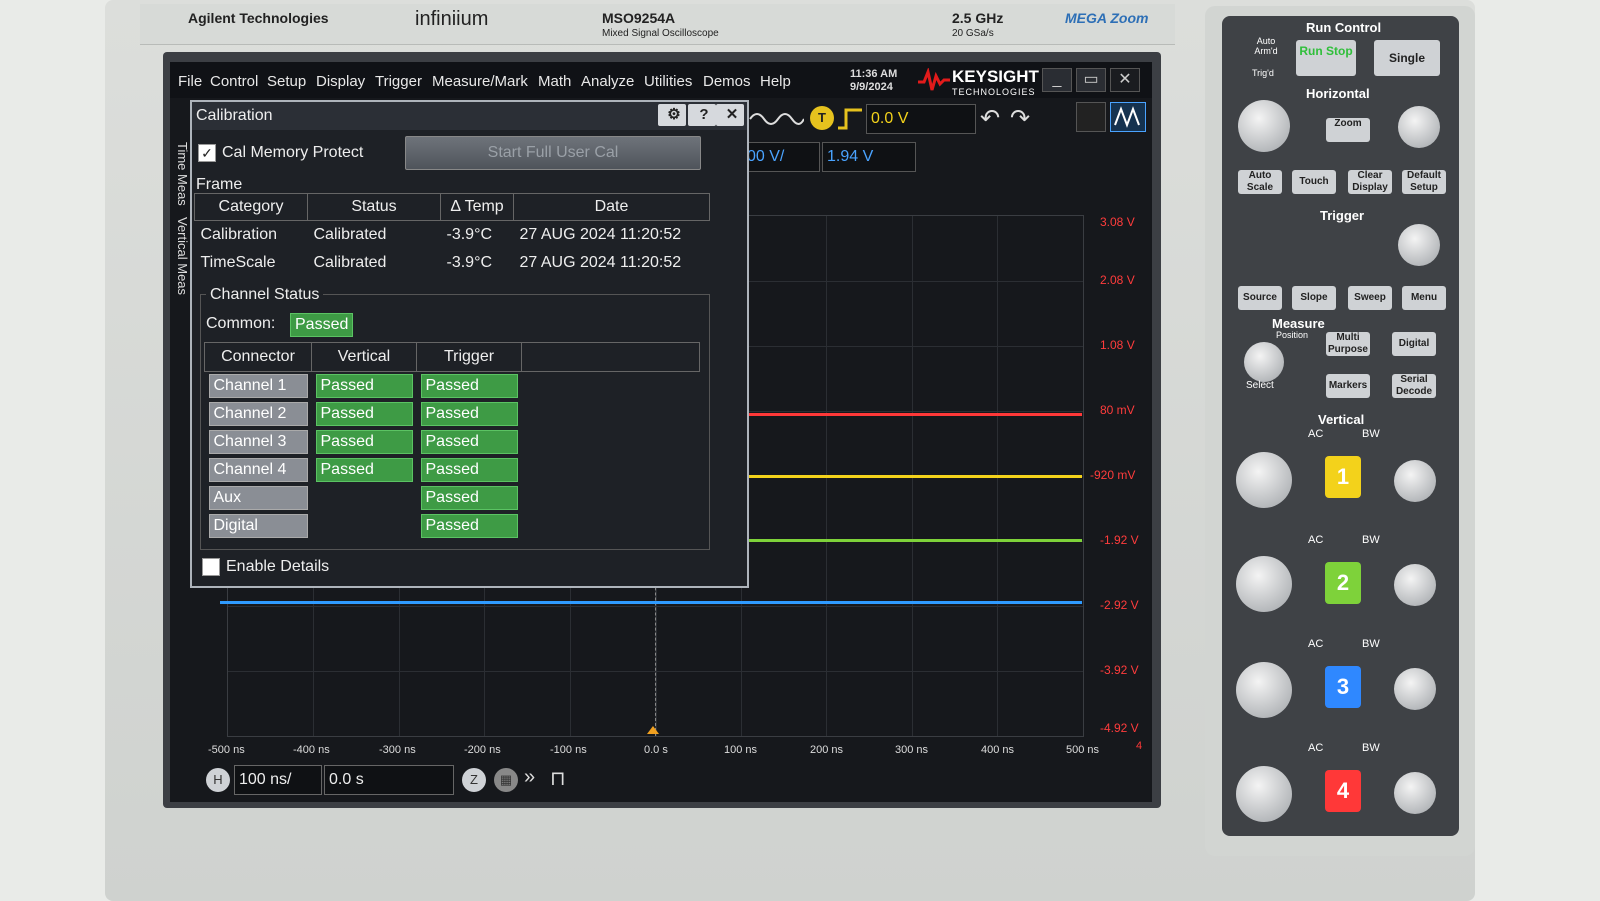 The width and height of the screenshot is (1600, 901). Describe the element at coordinates (775, 81) in the screenshot. I see `menu-help: Help` at that location.